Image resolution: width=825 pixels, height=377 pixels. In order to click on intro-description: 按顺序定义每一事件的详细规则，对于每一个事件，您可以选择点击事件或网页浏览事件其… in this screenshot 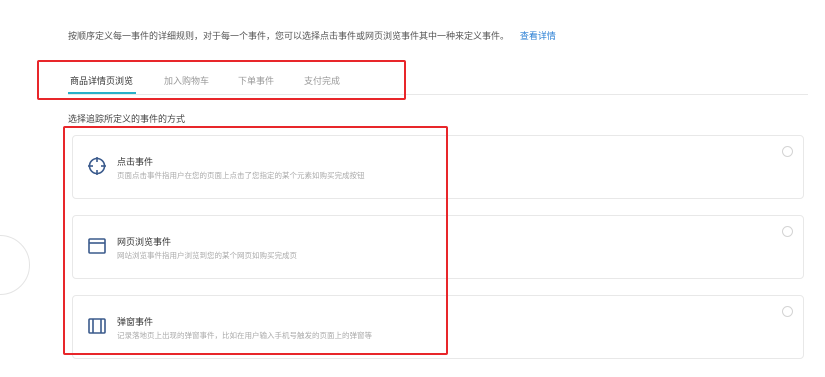, I will do `click(289, 37)`.